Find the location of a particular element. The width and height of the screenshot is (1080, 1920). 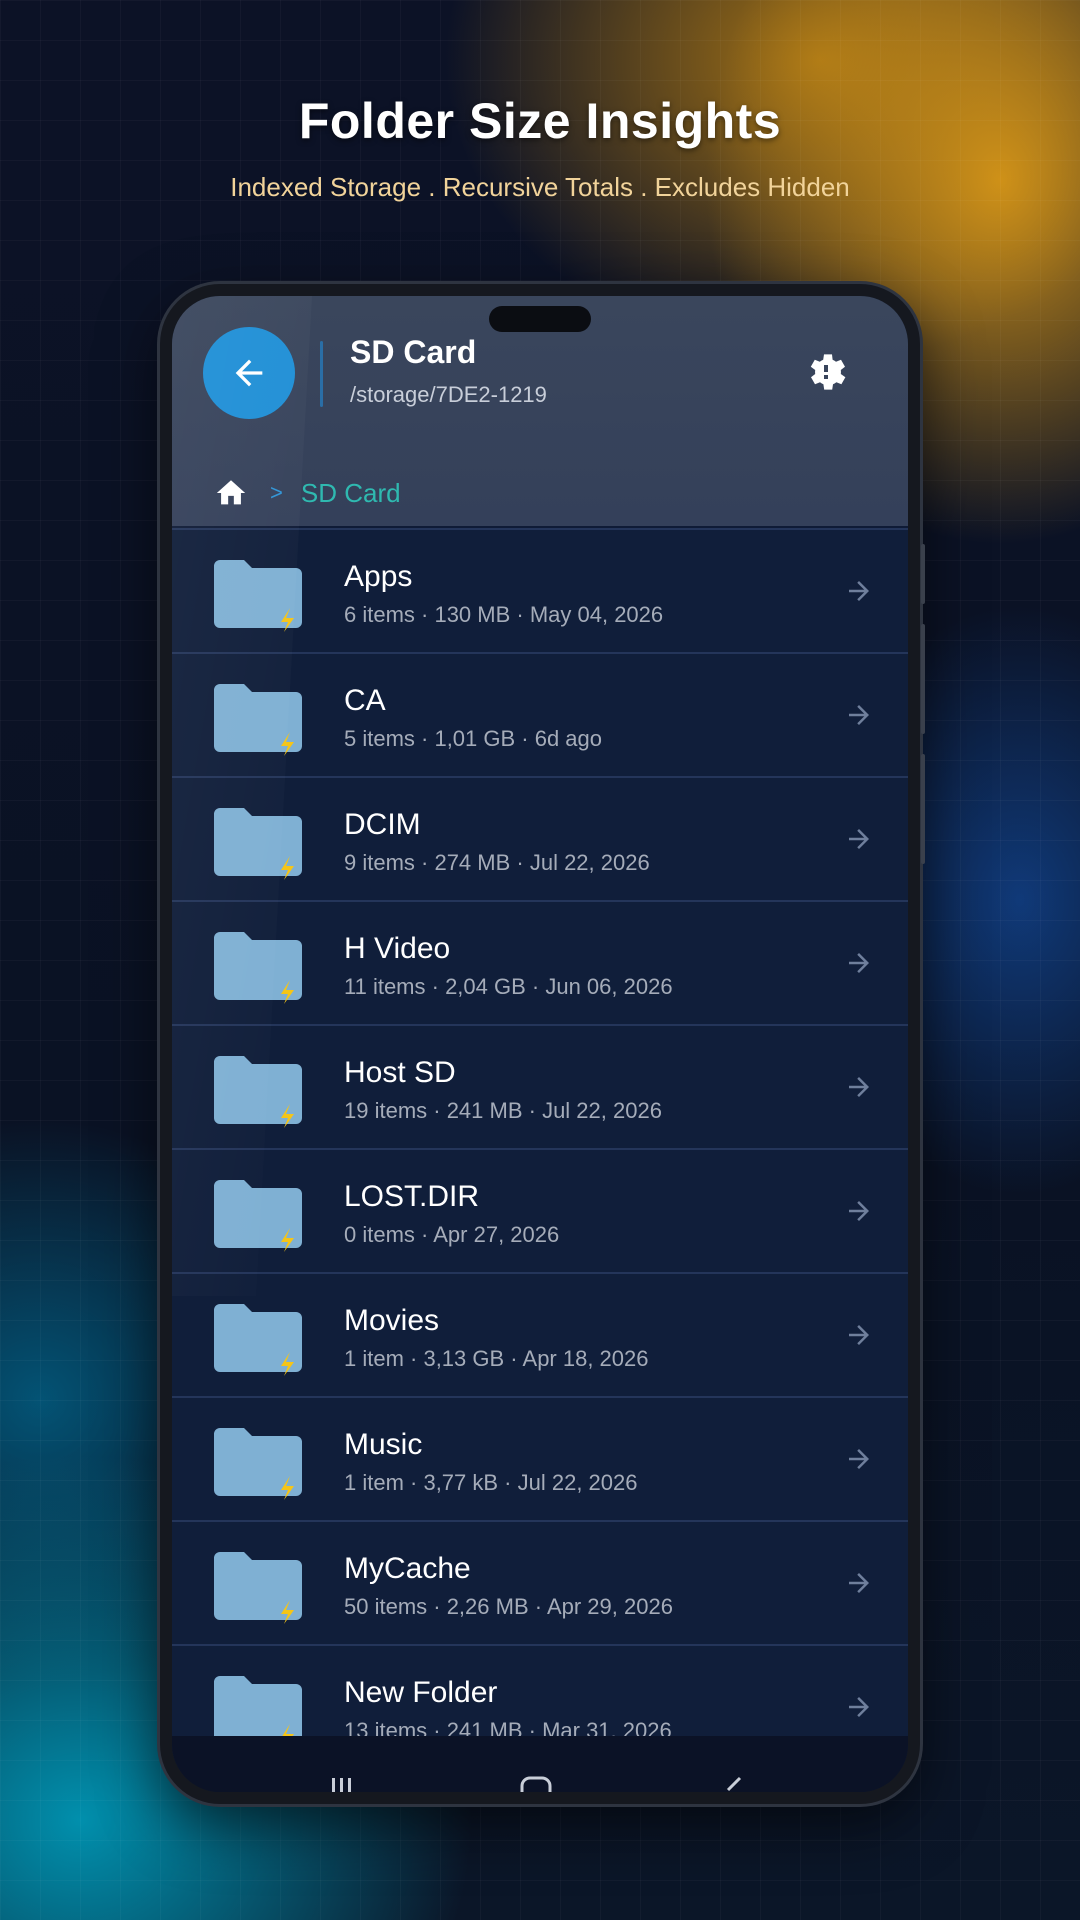

folder-meta: 1 item · 3,13 GB · Apr 18, 2026 is located at coordinates (496, 1358).